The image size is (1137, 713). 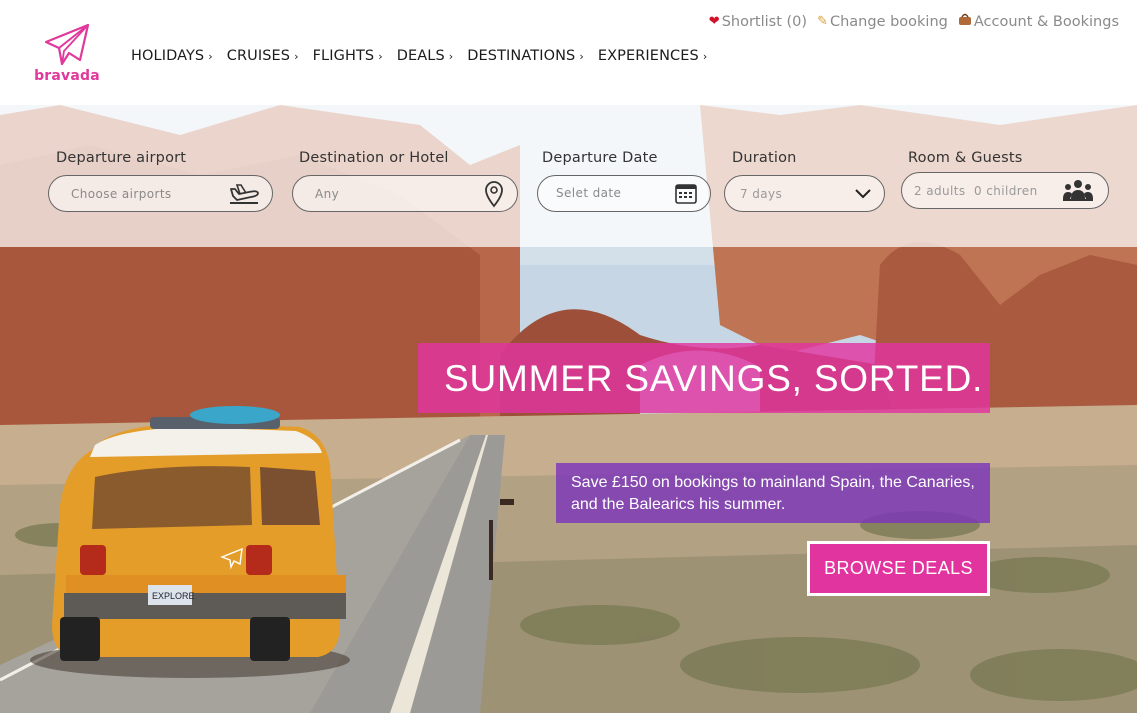 I want to click on nav-holidays-label: HOLIDAYS, so click(x=168, y=56).